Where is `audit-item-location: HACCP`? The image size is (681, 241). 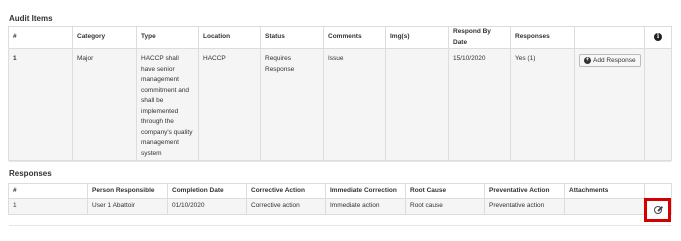 audit-item-location: HACCP is located at coordinates (229, 104).